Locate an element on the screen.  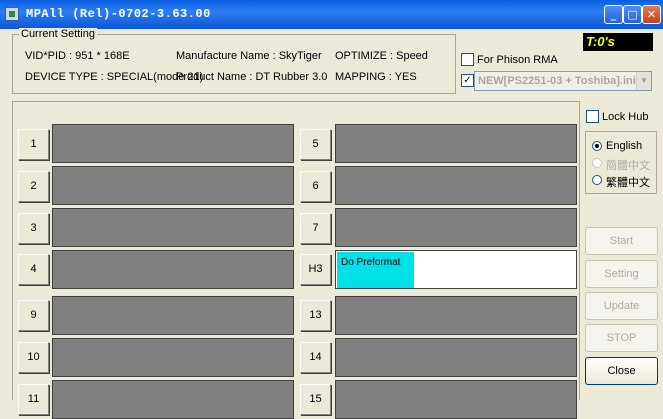
language-label-traditional: 繁體中文 is located at coordinates (628, 183).